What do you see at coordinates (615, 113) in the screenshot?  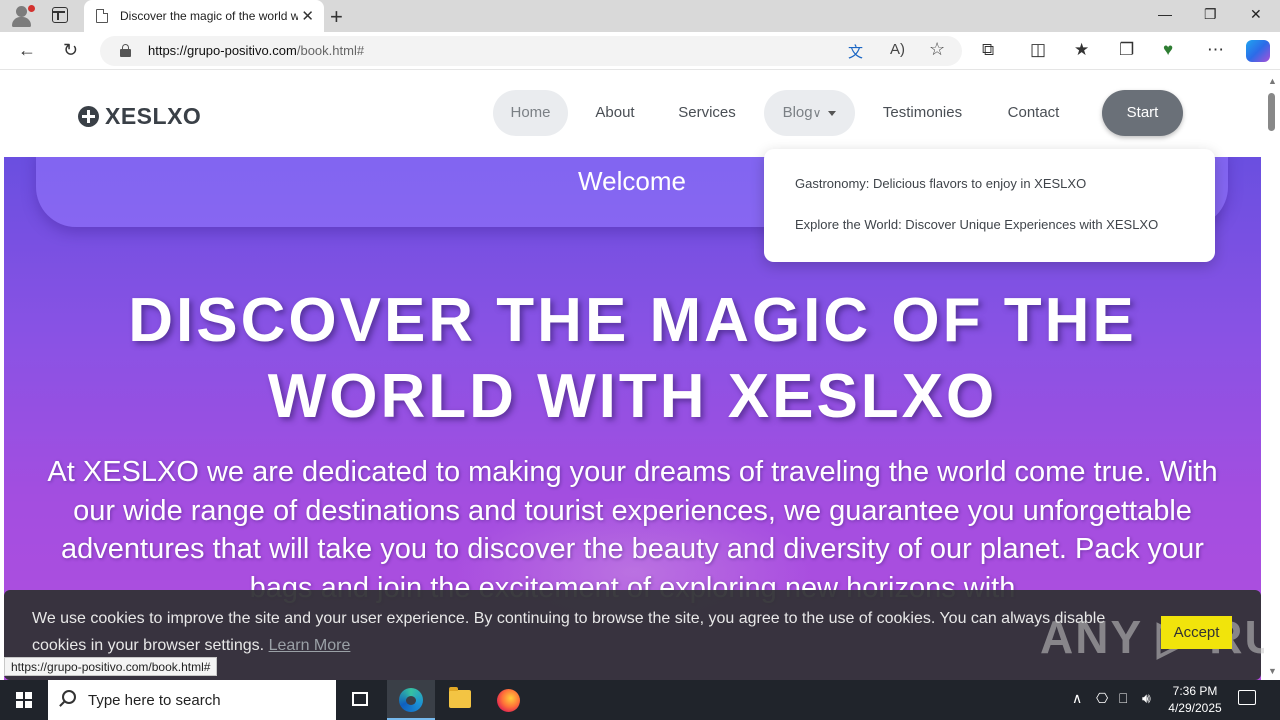 I see `nav-about: About` at bounding box center [615, 113].